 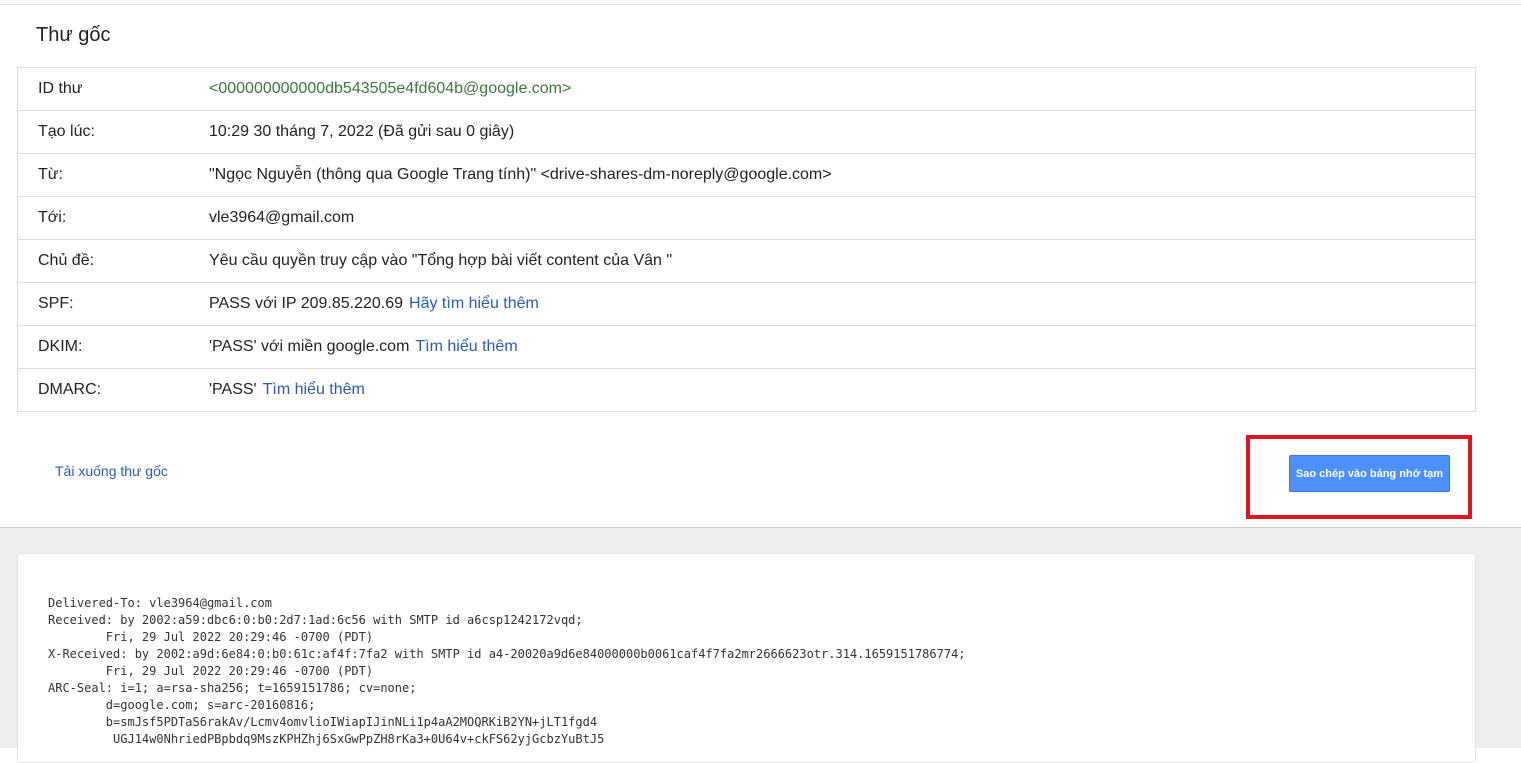 I want to click on detail-label: DKIM:, so click(x=60, y=346).